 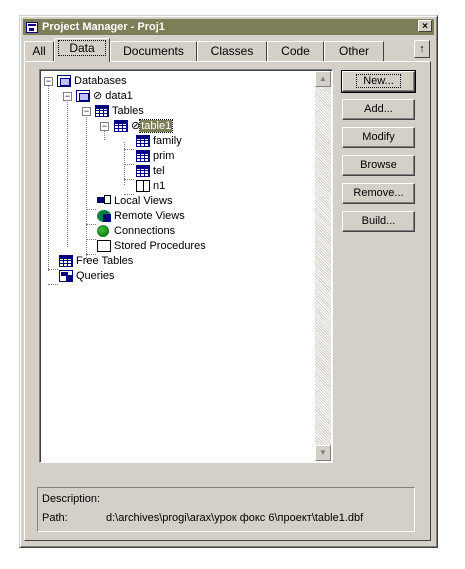 I want to click on tree-label-tel: tel, so click(x=159, y=170).